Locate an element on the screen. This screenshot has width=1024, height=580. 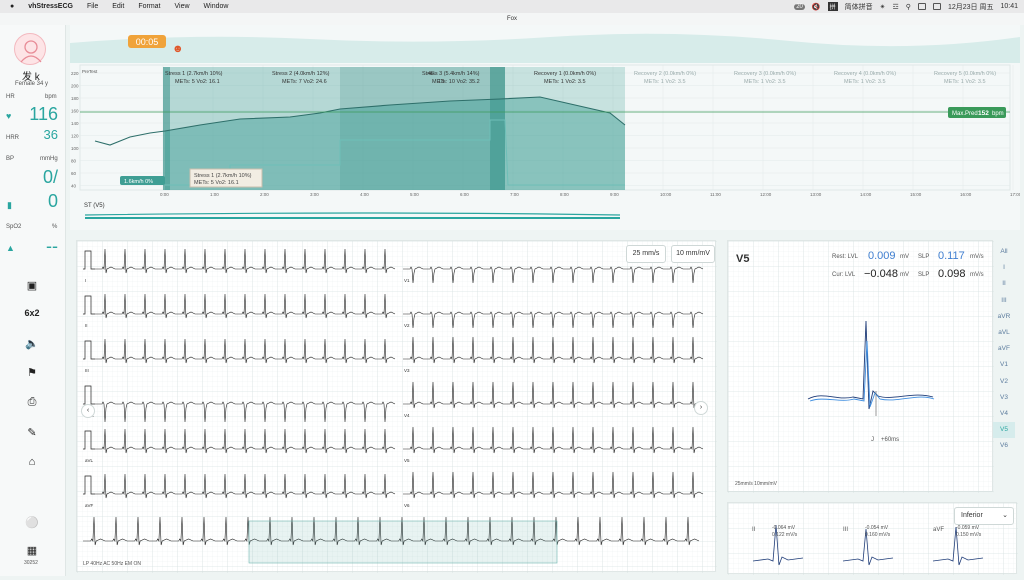
flag-icon: ⚑ is located at coordinates (32, 373).